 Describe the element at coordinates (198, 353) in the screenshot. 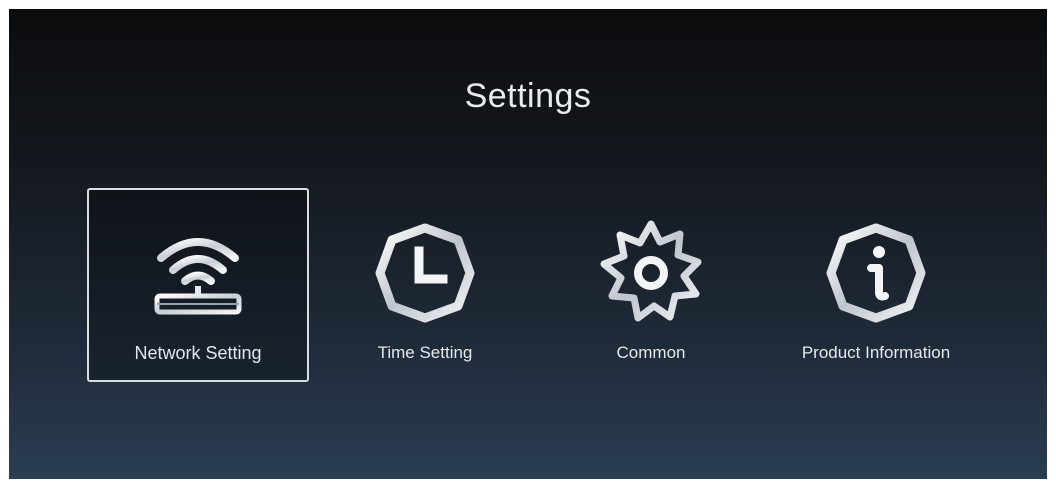

I see `menu-item-label: Network Setting` at that location.